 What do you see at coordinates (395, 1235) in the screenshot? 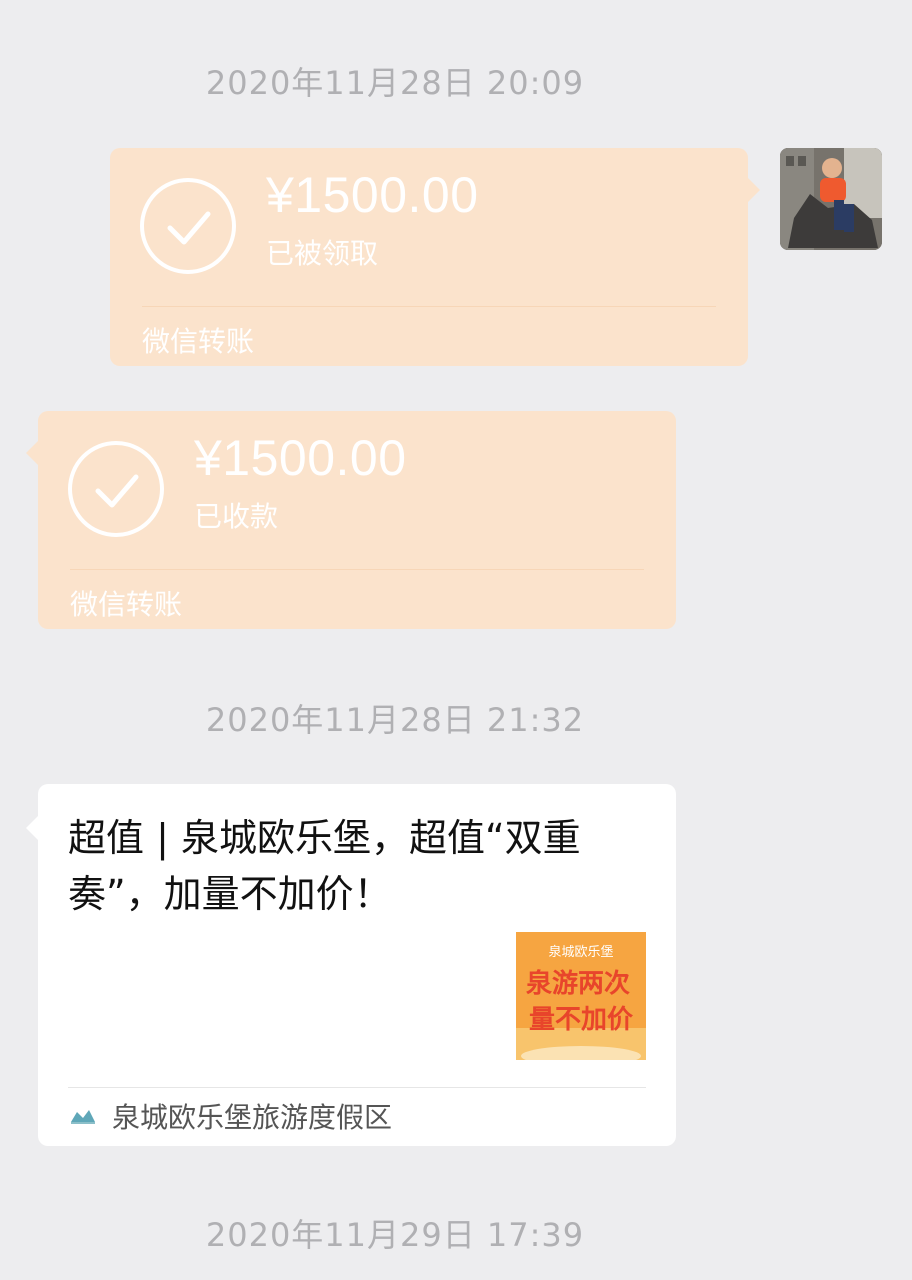
I see `timestamp: 2020年11月29日 17:39` at bounding box center [395, 1235].